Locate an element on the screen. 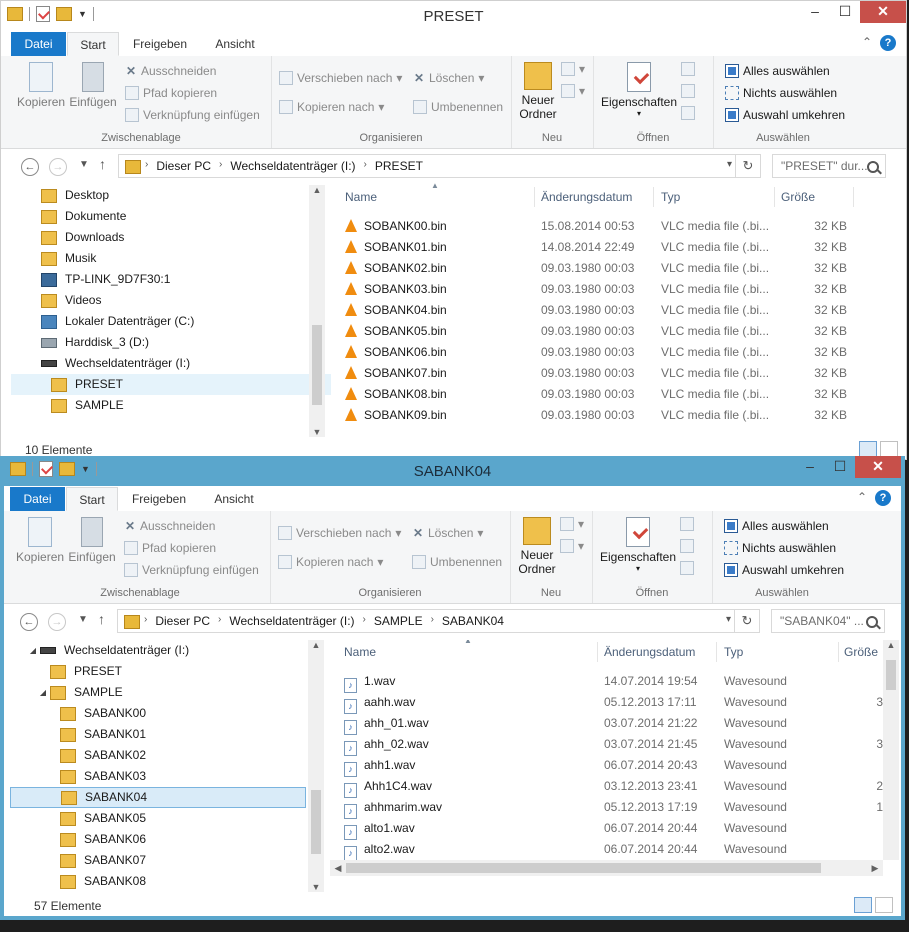 The width and height of the screenshot is (909, 932). forward-button: → is located at coordinates (57, 622).